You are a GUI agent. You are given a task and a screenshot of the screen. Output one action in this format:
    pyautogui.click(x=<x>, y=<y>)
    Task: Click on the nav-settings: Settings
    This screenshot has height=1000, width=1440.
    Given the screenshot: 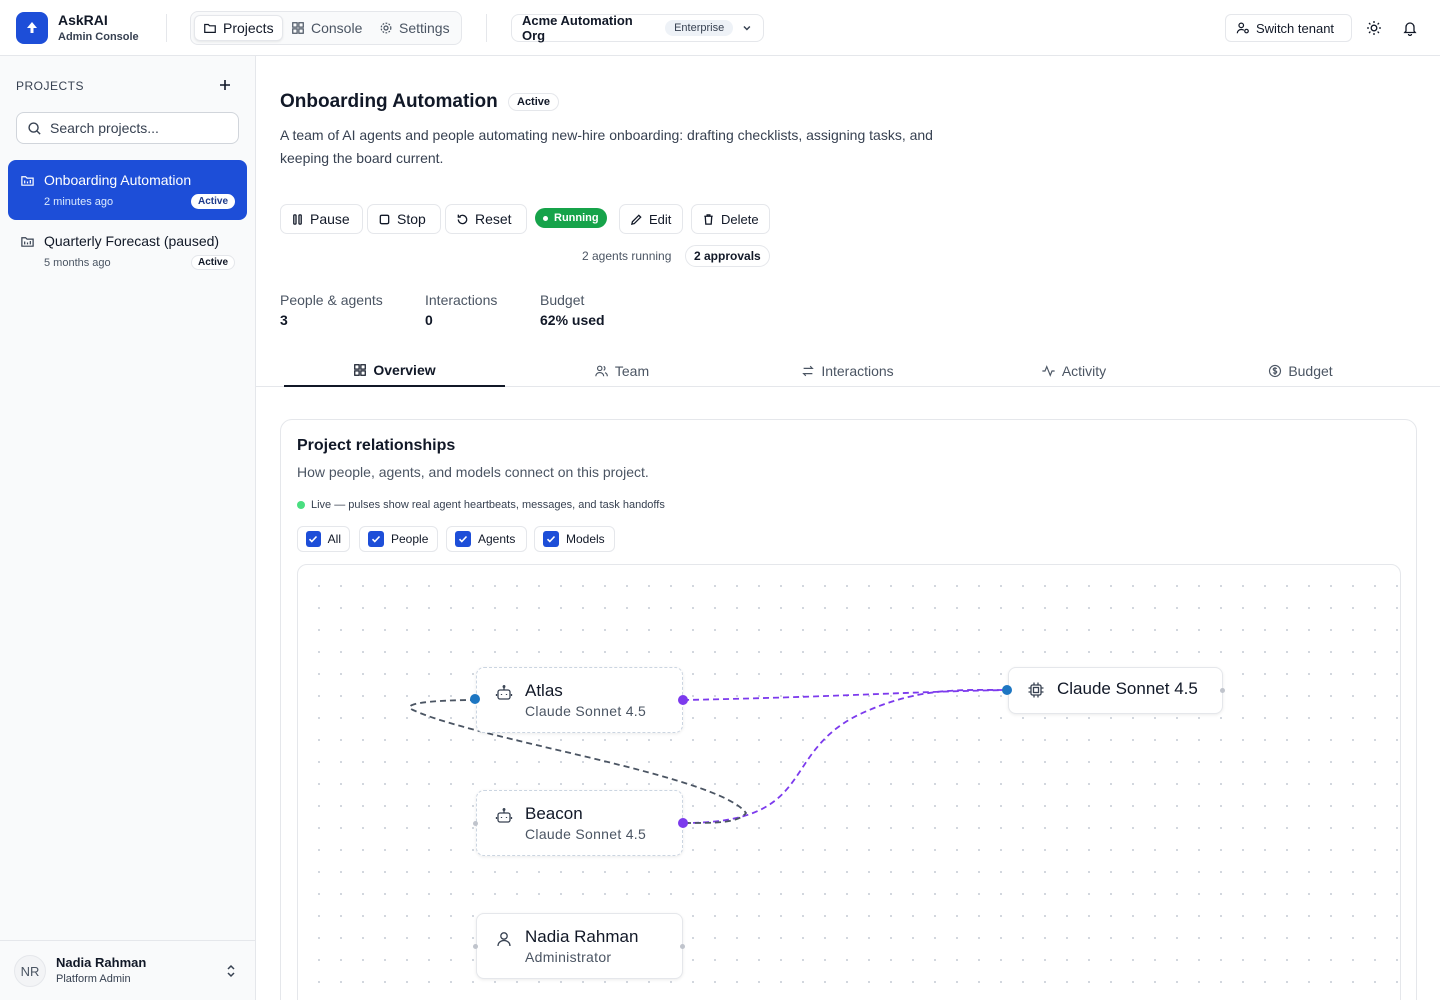 What is the action you would take?
    pyautogui.click(x=414, y=28)
    